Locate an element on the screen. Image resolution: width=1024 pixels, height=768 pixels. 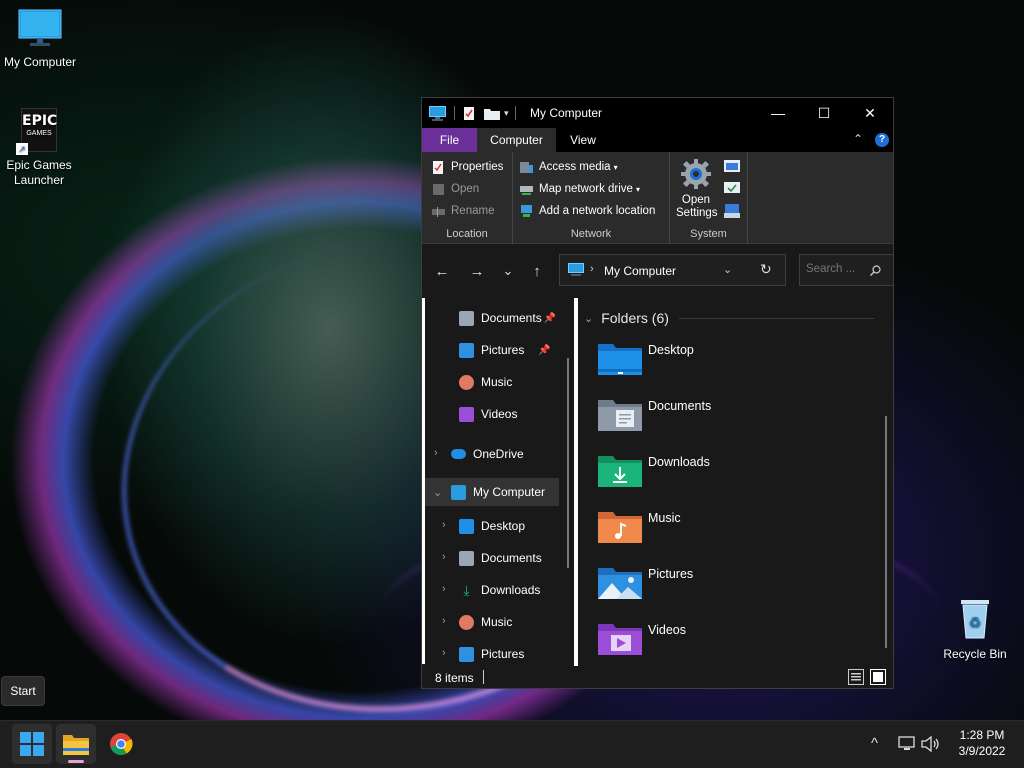
collapse-ribbon-icon: ⌃ is located at coordinates (858, 139).